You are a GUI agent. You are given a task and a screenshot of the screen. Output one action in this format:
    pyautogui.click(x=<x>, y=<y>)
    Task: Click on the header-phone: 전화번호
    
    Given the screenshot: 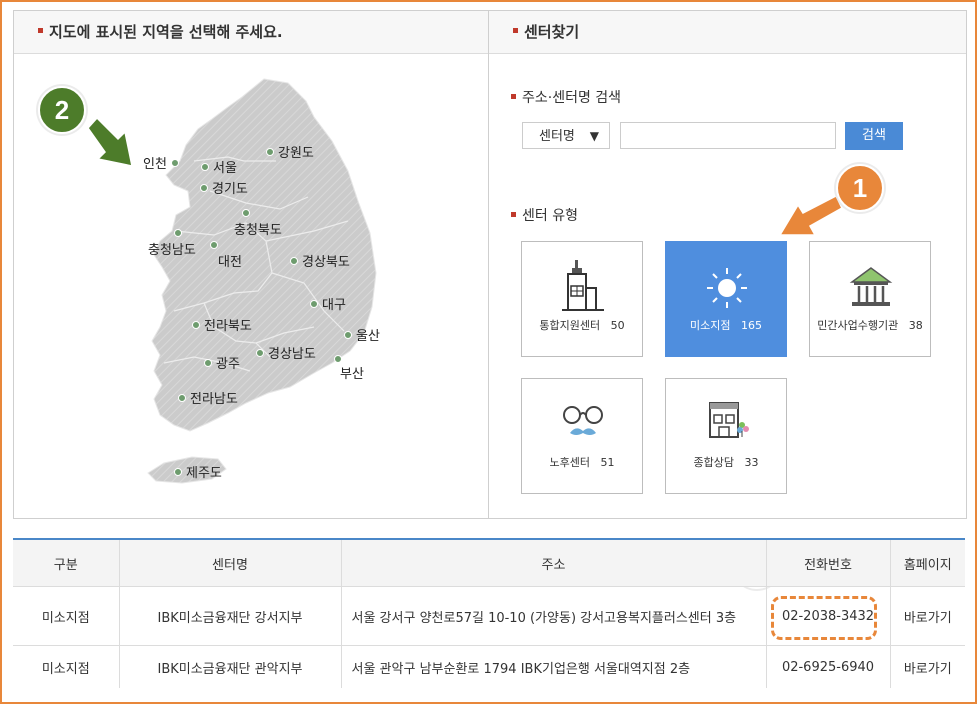 What is the action you would take?
    pyautogui.click(x=827, y=562)
    